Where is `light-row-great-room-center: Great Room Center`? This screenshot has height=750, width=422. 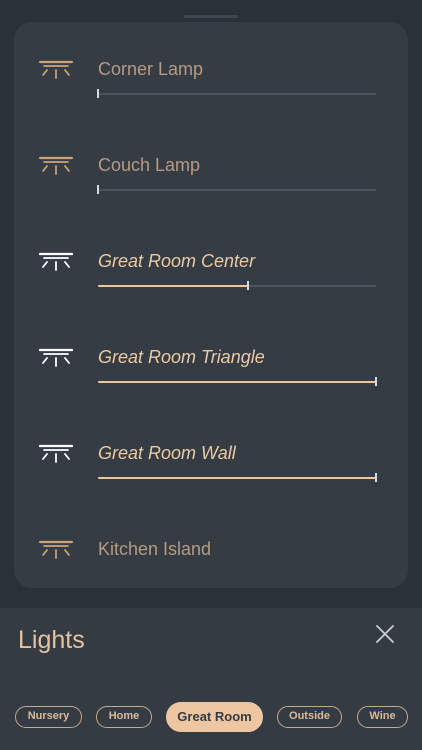 light-row-great-room-center: Great Room Center is located at coordinates (211, 286).